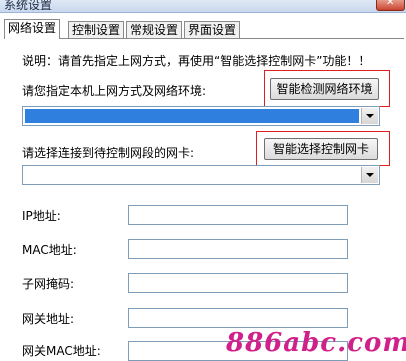 The width and height of the screenshot is (406, 361). What do you see at coordinates (61, 351) in the screenshot?
I see `gateway-mac-label: 网关MAC地址:` at bounding box center [61, 351].